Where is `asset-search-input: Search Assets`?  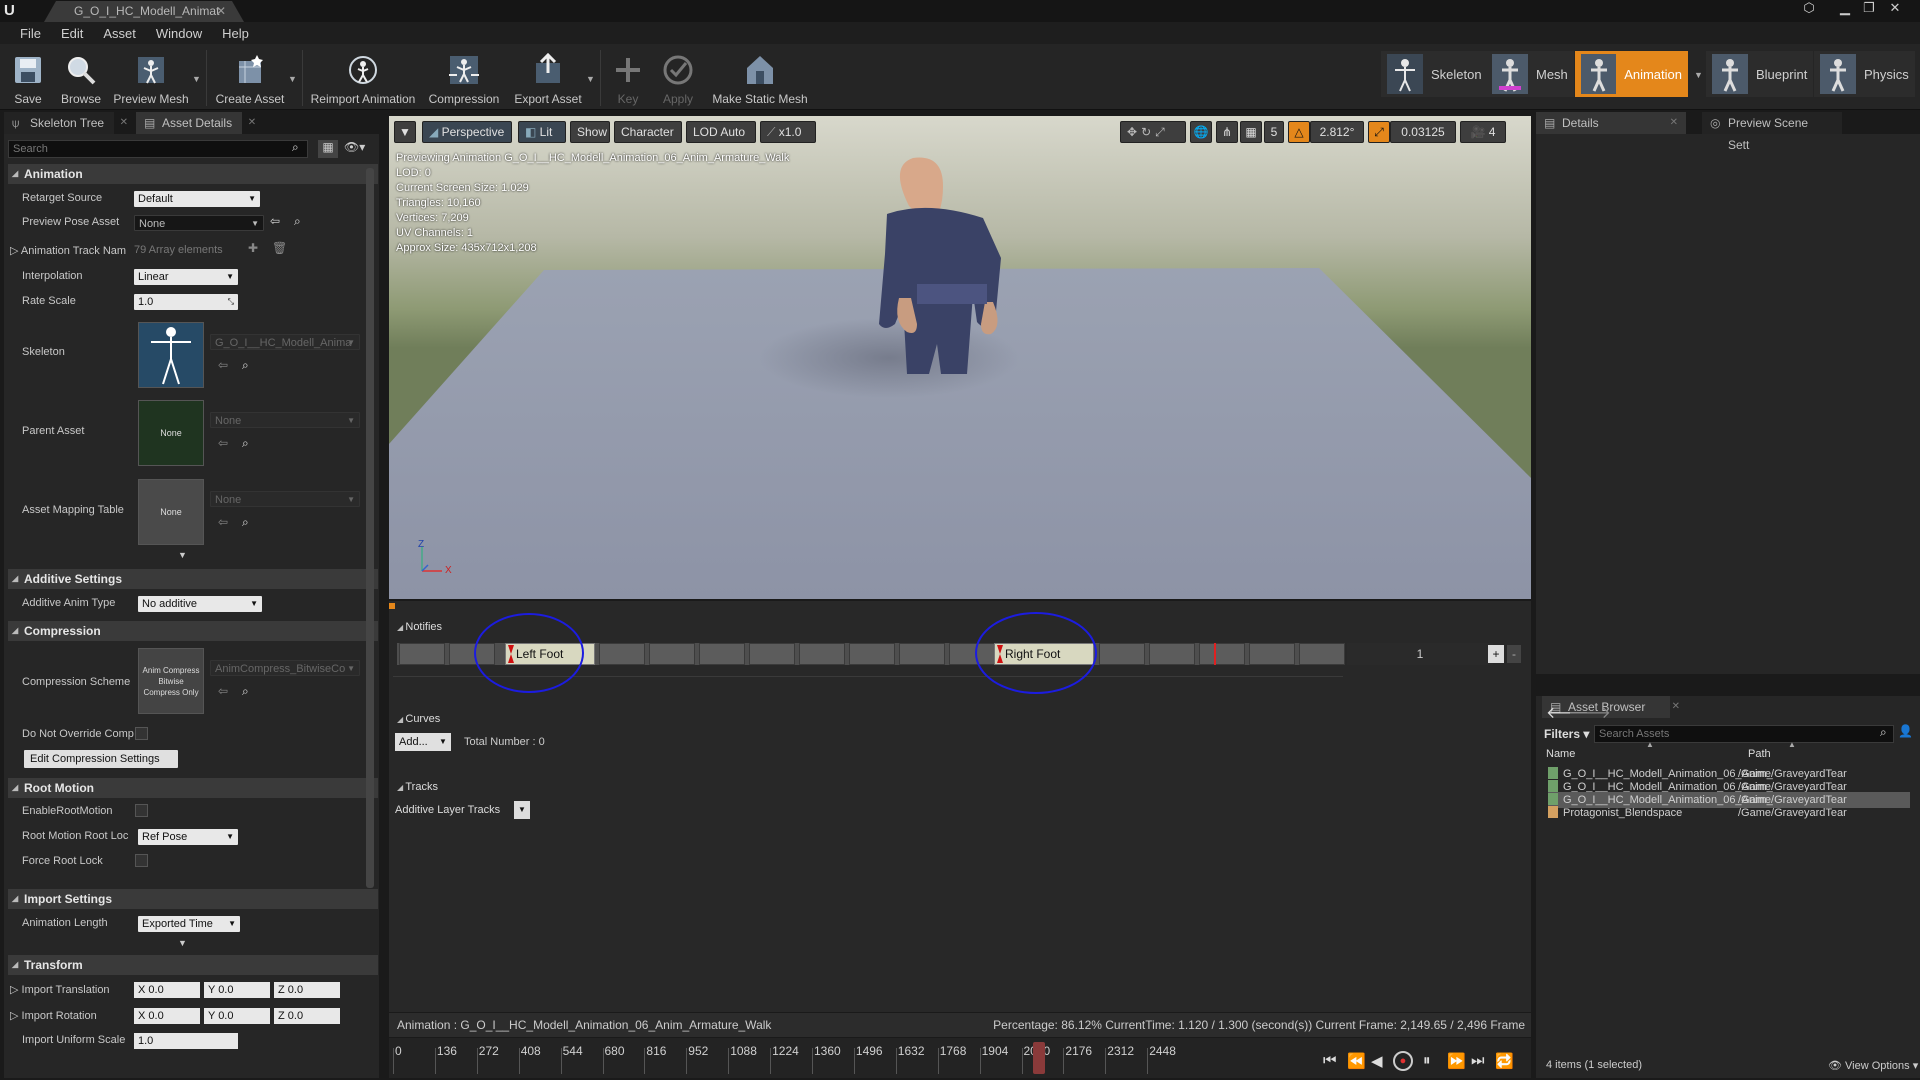 asset-search-input: Search Assets is located at coordinates (1744, 734).